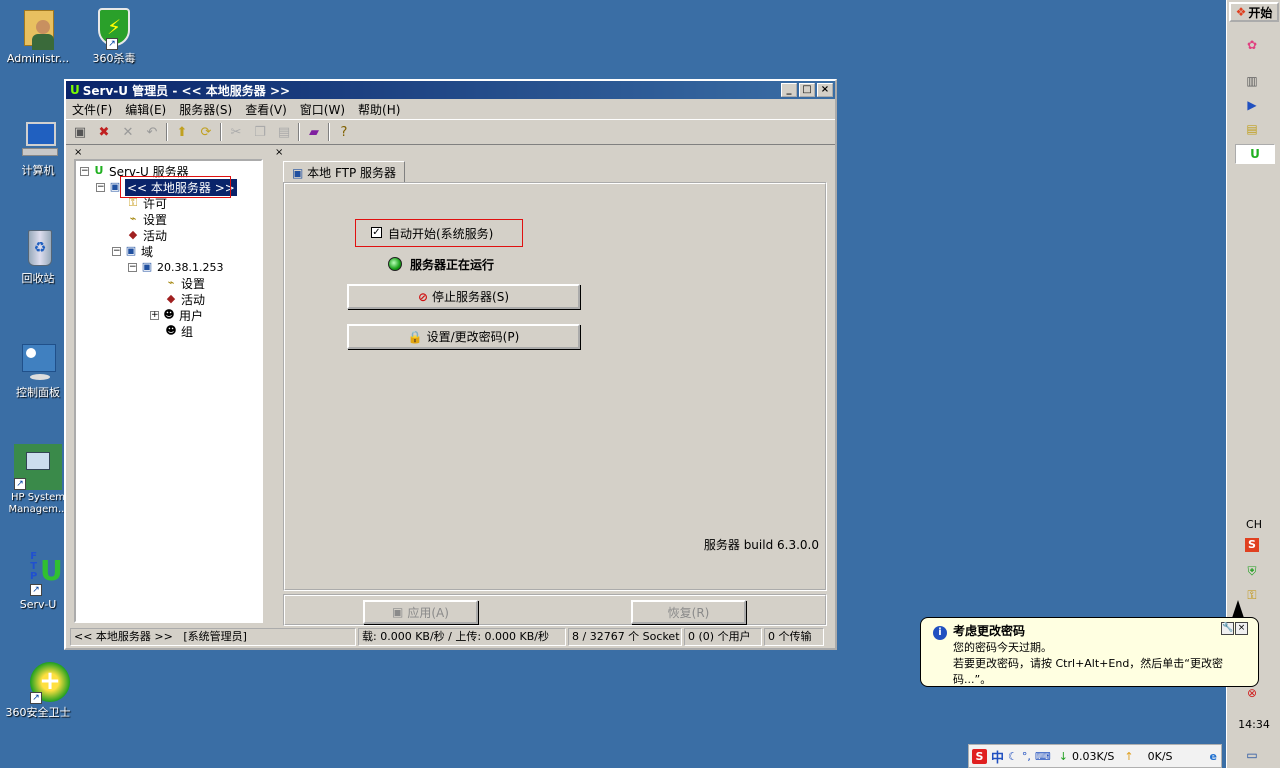 The width and height of the screenshot is (1280, 768). What do you see at coordinates (186, 90) in the screenshot?
I see `window-title: Serv-U 管理员 - << 本地服务器 >>` at bounding box center [186, 90].